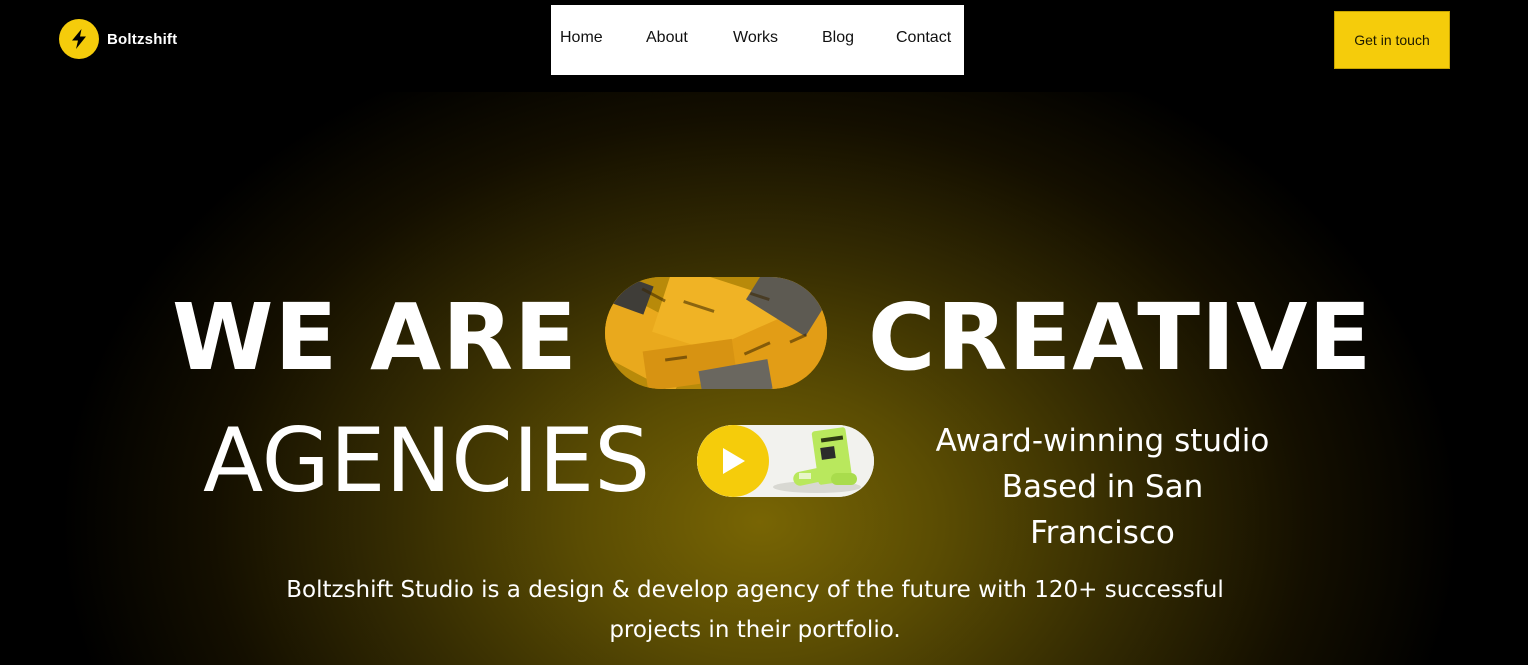 This screenshot has height=665, width=1528. I want to click on business-cards-image, so click(716, 333).